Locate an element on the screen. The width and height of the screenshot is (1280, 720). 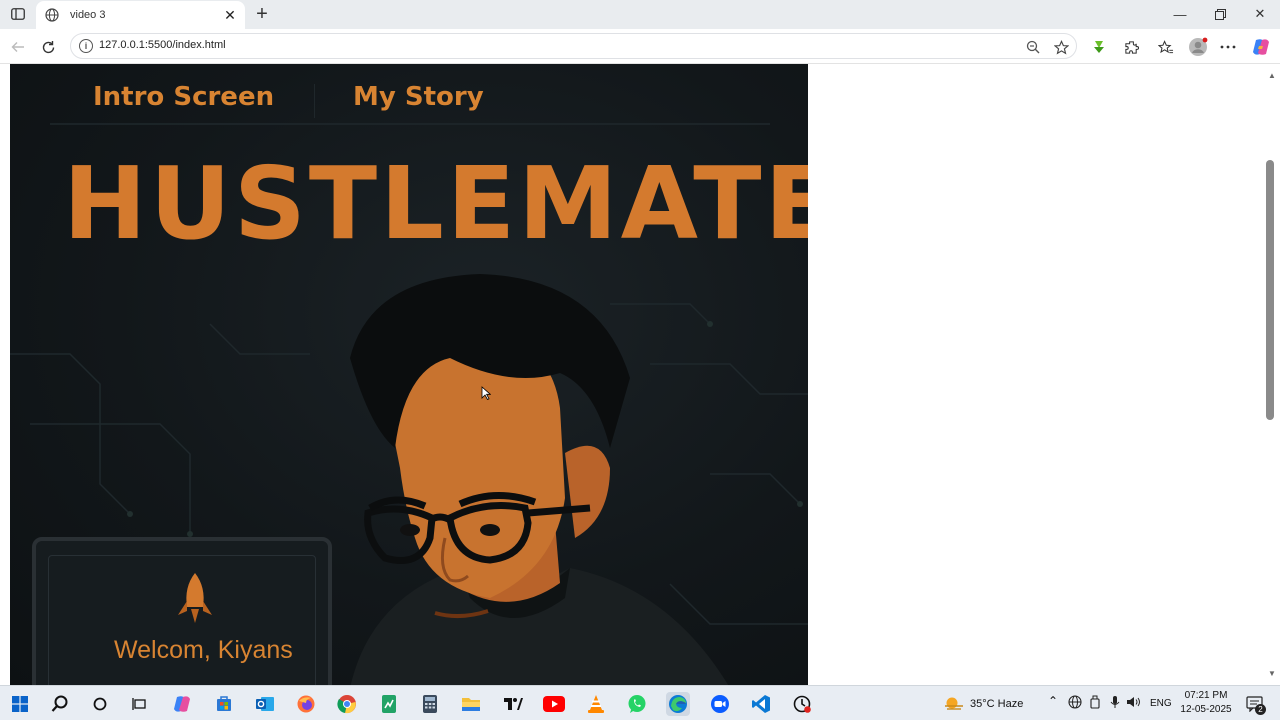
file-explorer-icon is located at coordinates (471, 704).